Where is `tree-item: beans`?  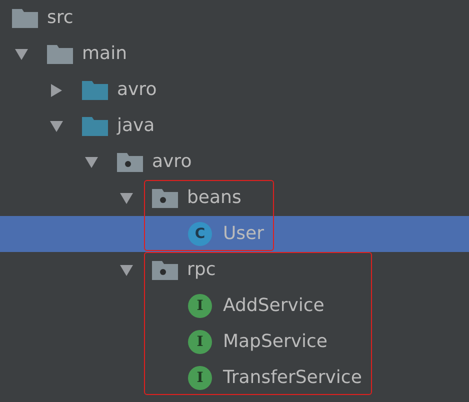
tree-item: beans is located at coordinates (121, 198).